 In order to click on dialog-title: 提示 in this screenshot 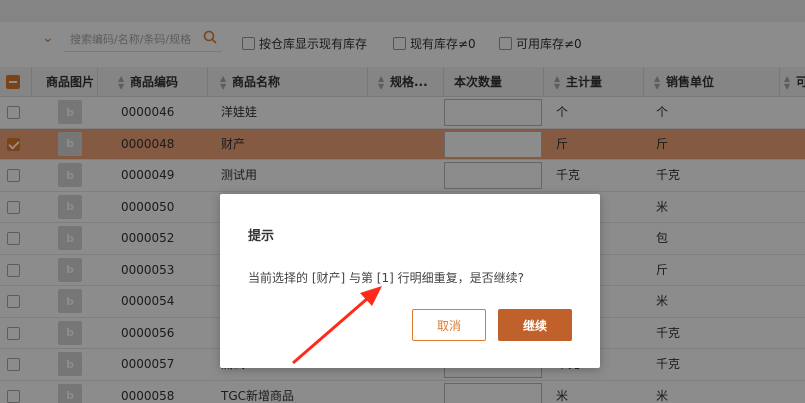, I will do `click(261, 236)`.